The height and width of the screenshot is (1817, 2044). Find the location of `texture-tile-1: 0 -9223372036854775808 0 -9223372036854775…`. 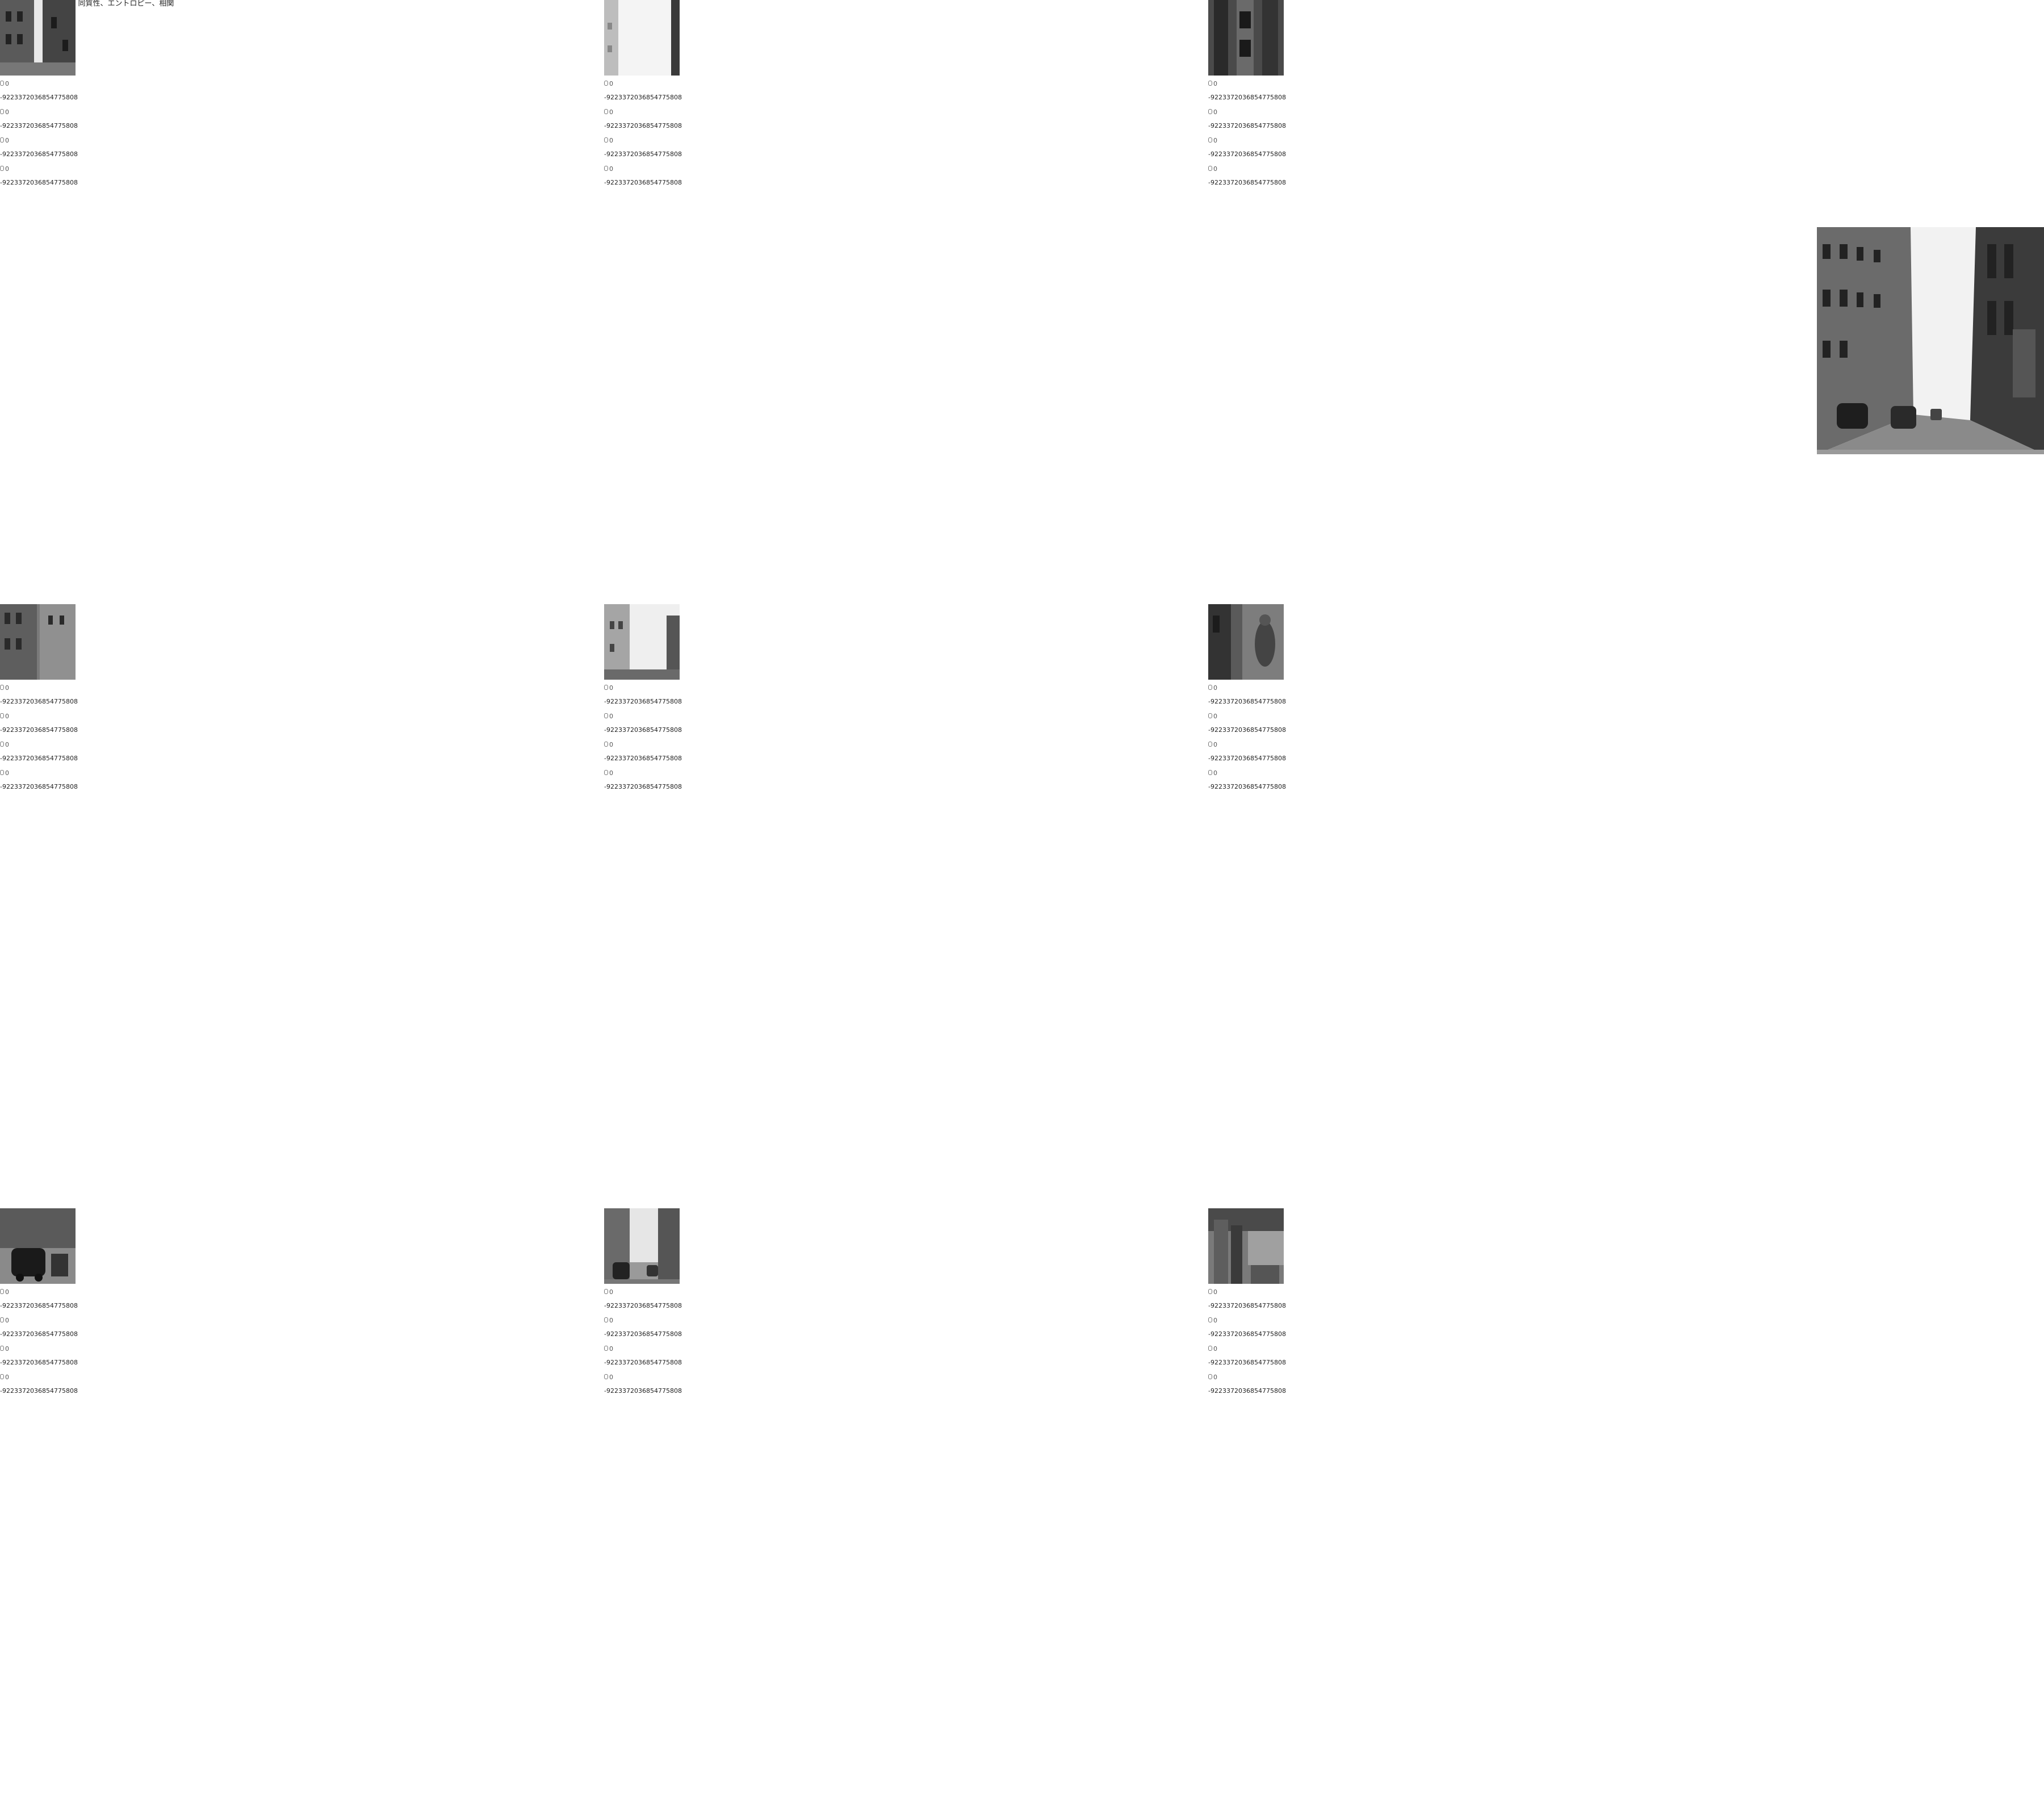

texture-tile-1: 0 -9223372036854775808 0 -9223372036854775… is located at coordinates (68, 97).